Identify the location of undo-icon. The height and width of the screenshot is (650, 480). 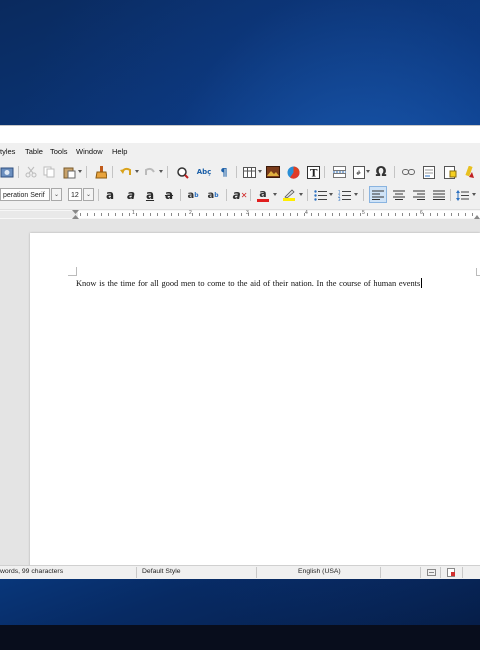
(125, 172).